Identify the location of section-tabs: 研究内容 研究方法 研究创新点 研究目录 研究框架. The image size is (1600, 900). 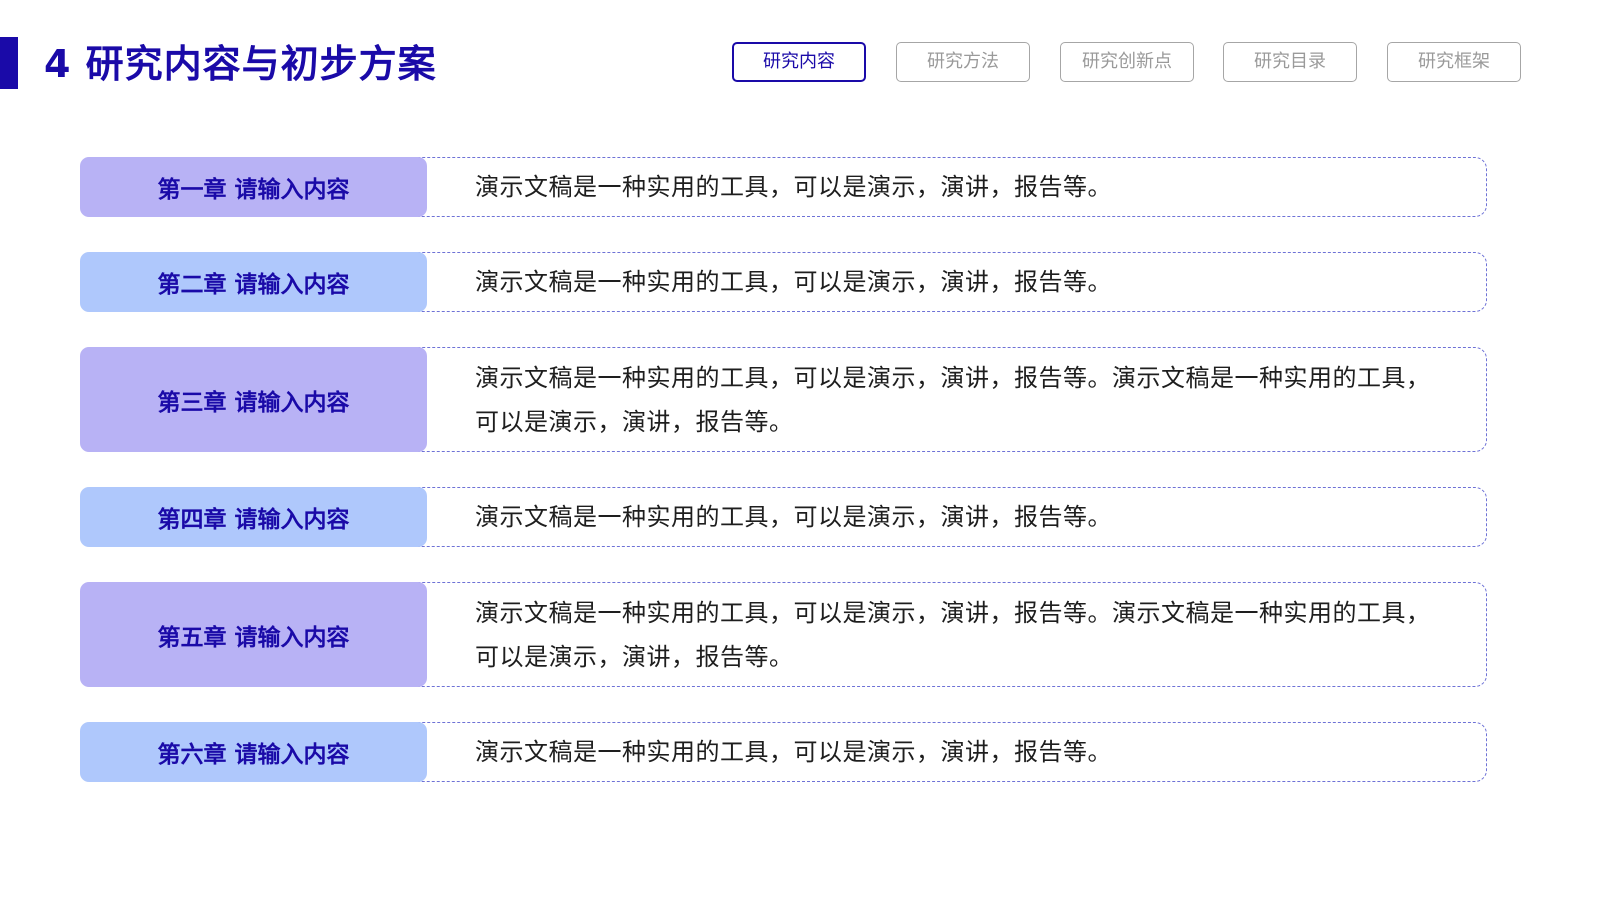
(800, 63).